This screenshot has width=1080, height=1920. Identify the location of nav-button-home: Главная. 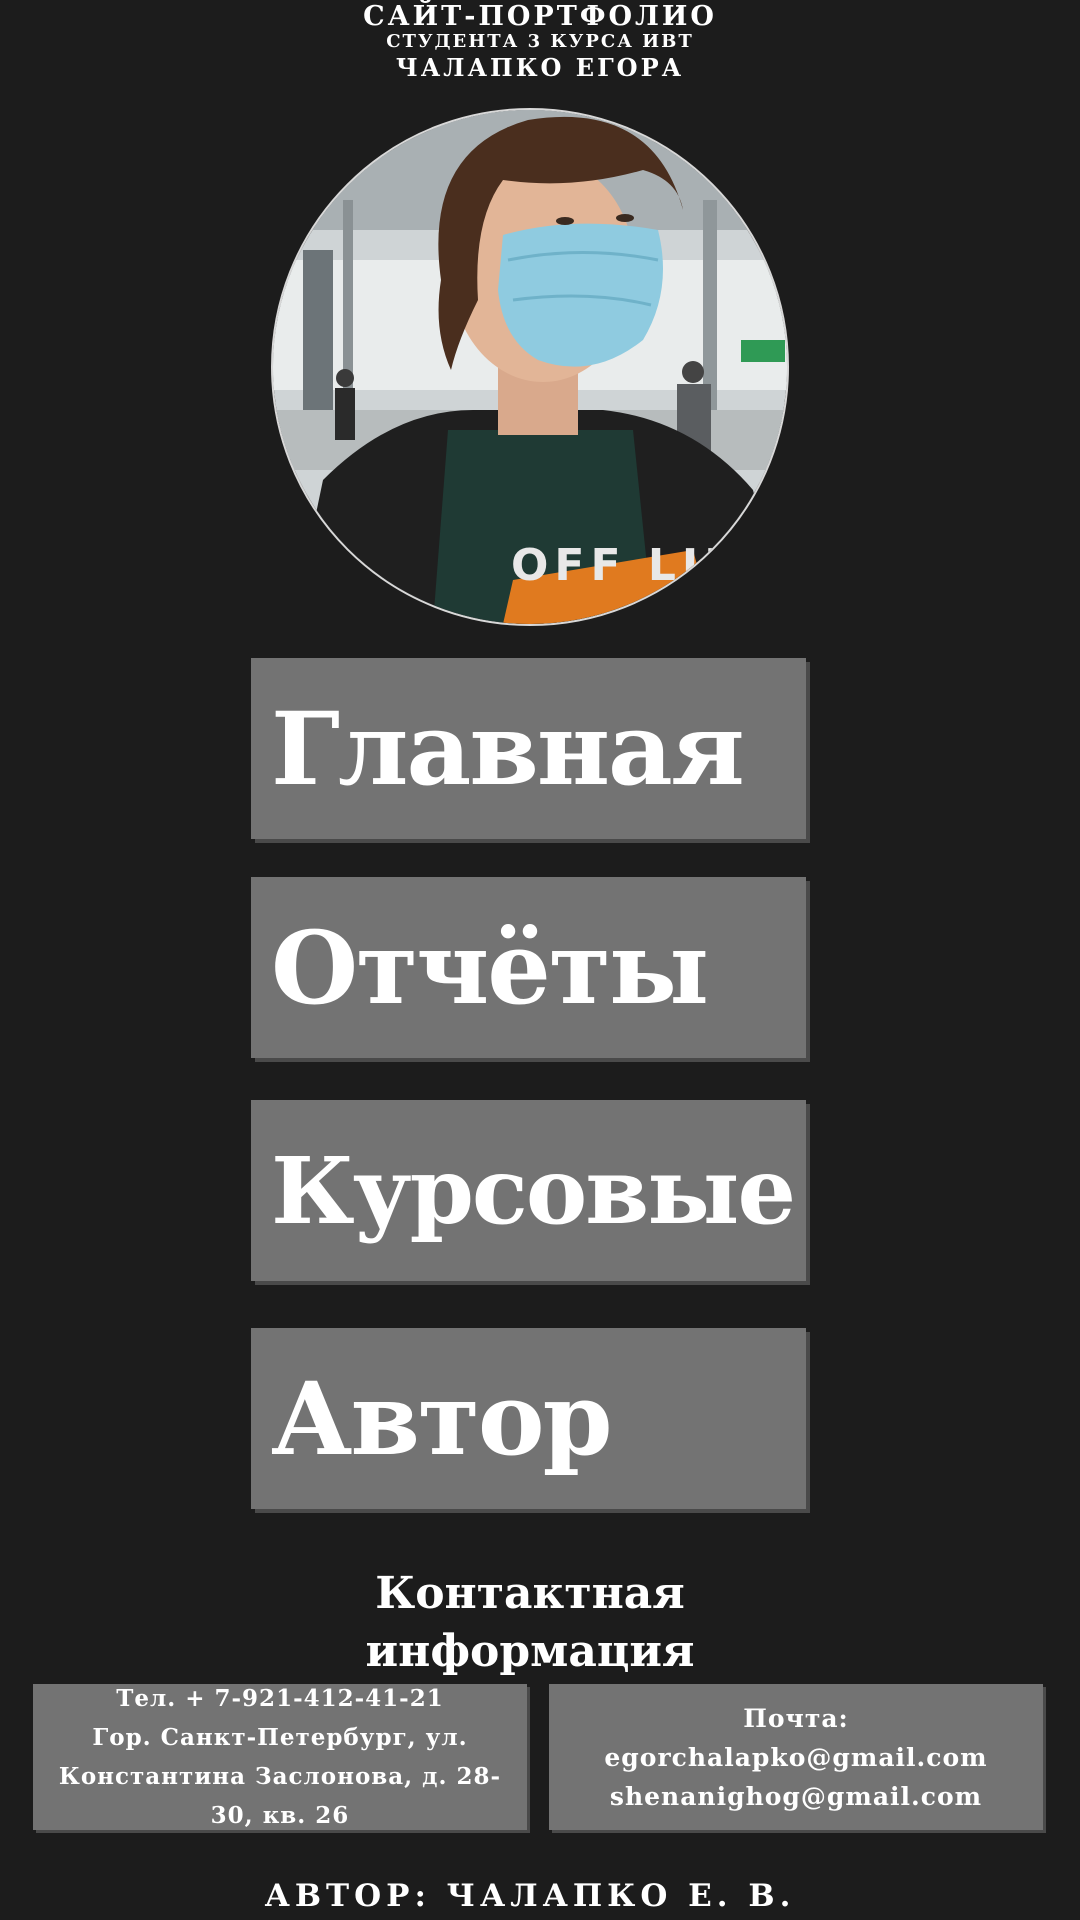
(528, 748).